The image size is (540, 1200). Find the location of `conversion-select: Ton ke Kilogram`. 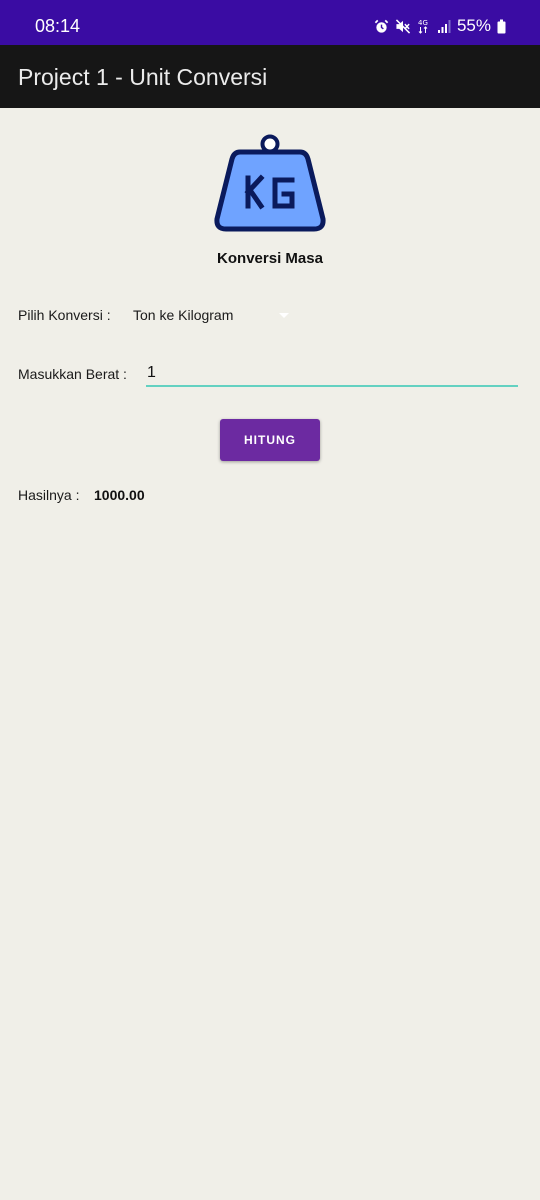

conversion-select: Ton ke Kilogram is located at coordinates (218, 315).